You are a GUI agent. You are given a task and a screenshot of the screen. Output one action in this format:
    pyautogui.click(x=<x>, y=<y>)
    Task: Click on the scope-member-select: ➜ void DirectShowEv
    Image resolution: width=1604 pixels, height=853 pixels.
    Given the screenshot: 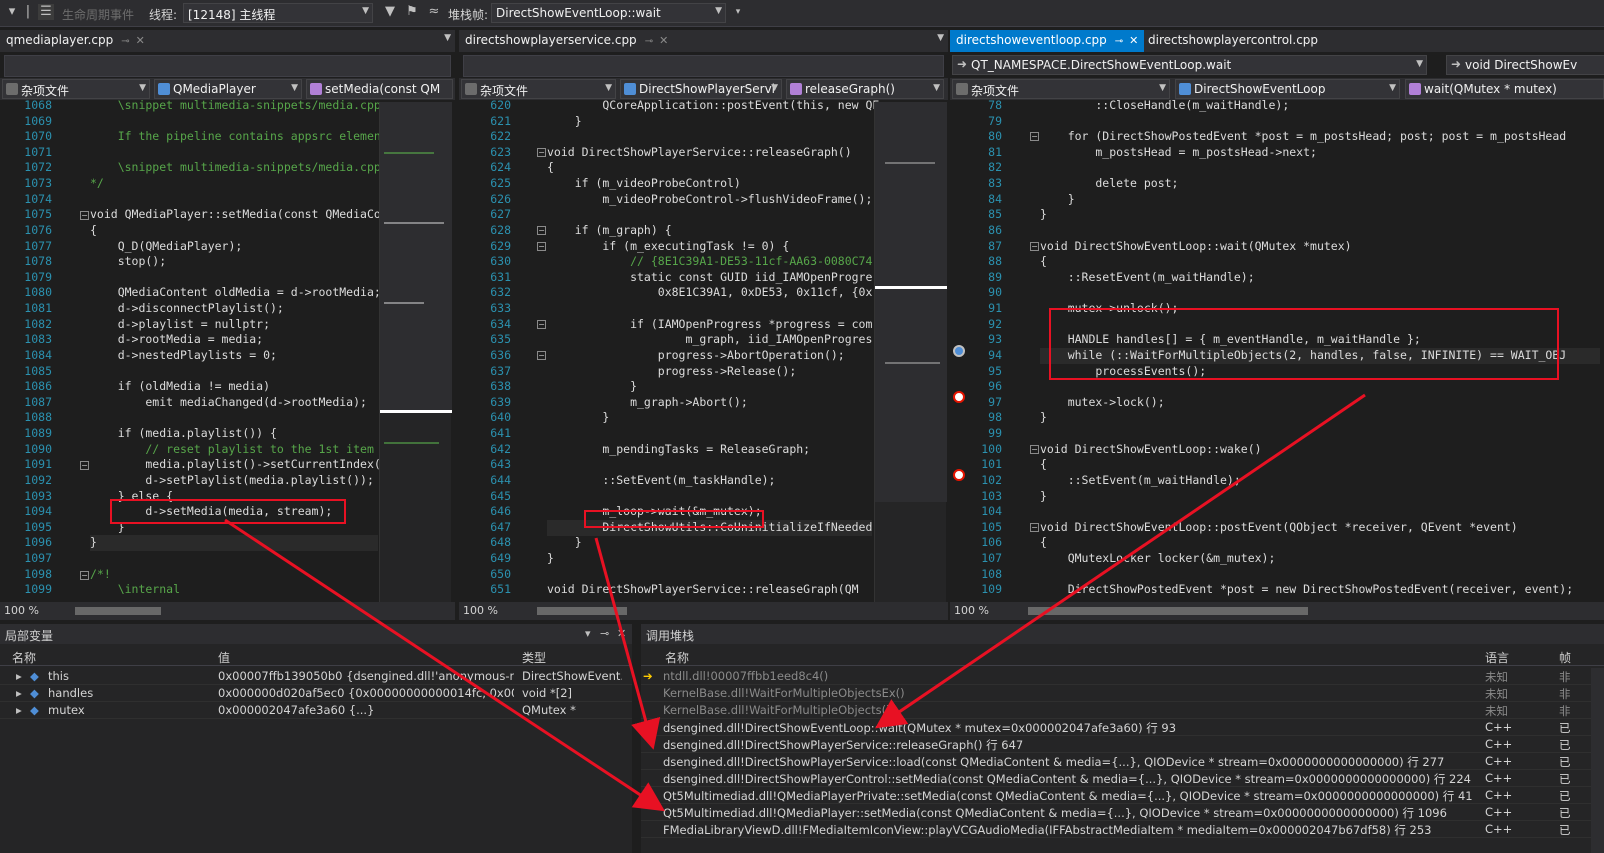 What is the action you would take?
    pyautogui.click(x=1525, y=65)
    